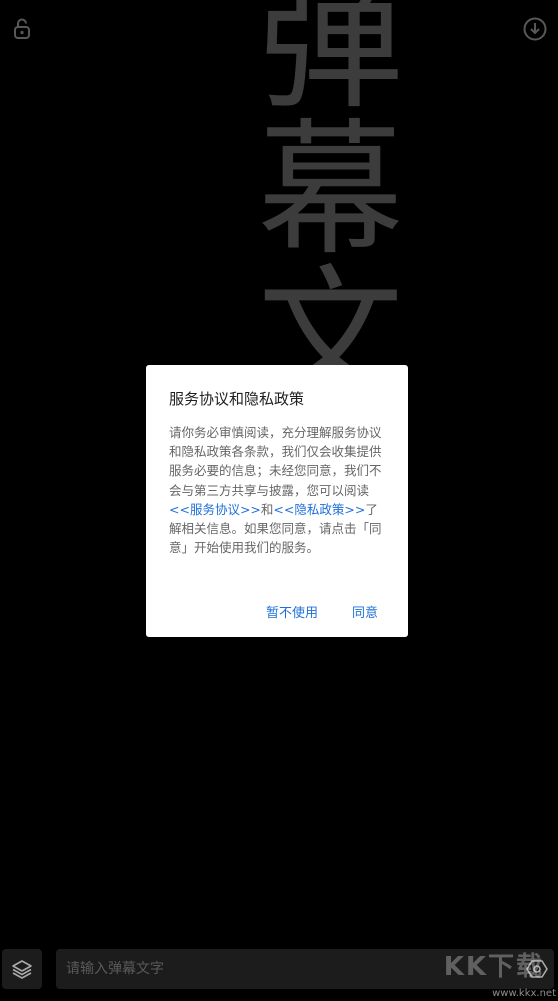 This screenshot has height=1001, width=558. What do you see at coordinates (493, 967) in the screenshot?
I see `watermark-logo: KK下载` at bounding box center [493, 967].